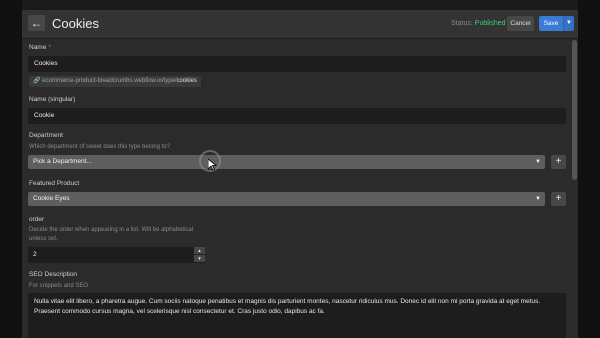 The image size is (600, 338). I want to click on name-singular-field: Cookie, so click(297, 116).